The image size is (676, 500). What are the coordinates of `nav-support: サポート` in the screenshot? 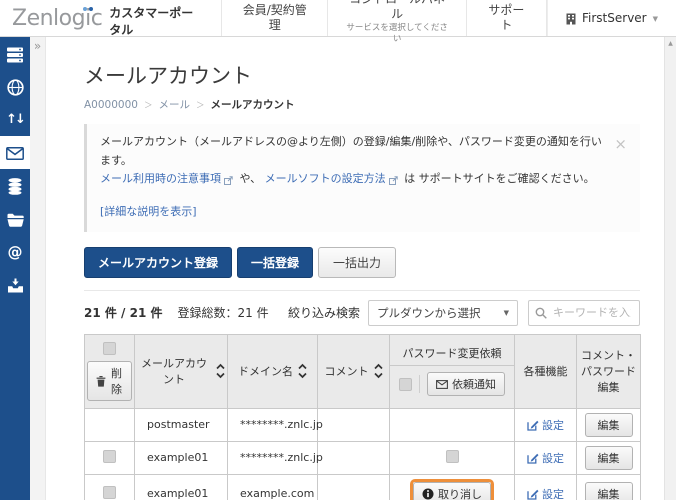 It's located at (506, 18).